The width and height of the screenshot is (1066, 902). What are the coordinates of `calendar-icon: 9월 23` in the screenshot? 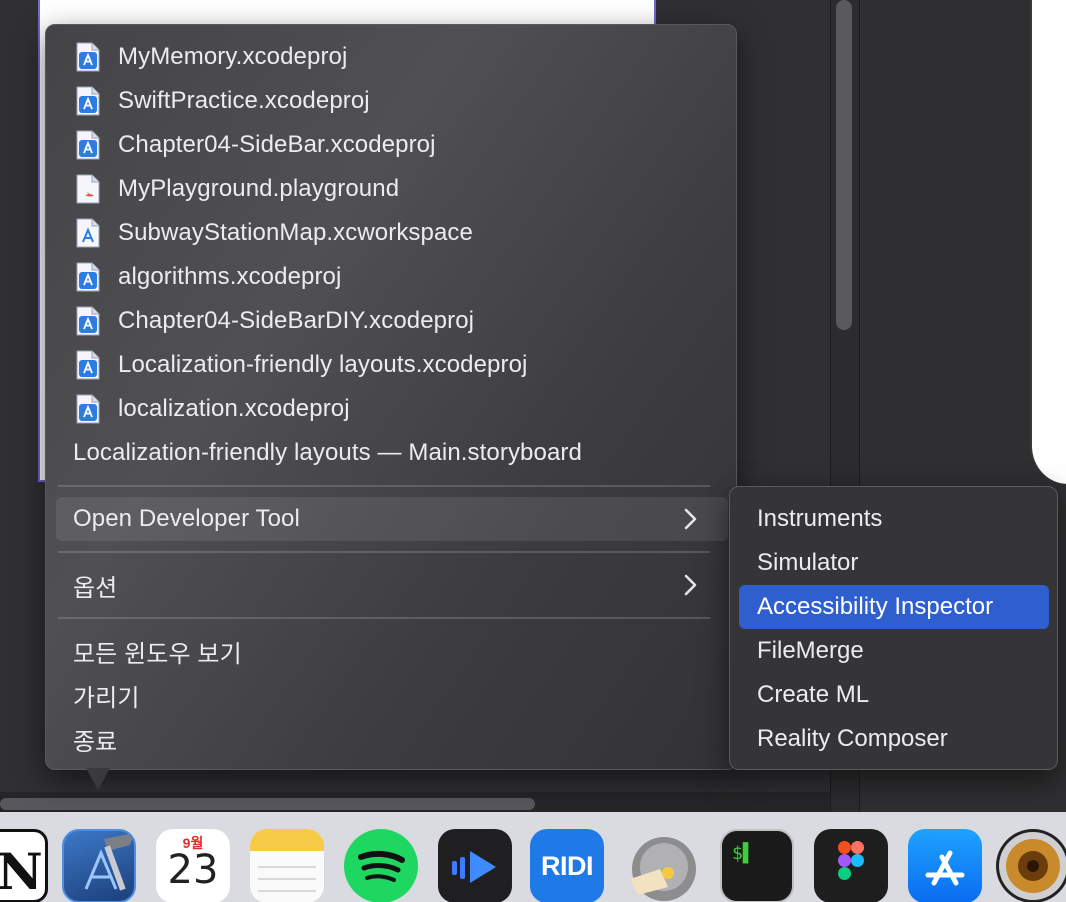 It's located at (193, 865).